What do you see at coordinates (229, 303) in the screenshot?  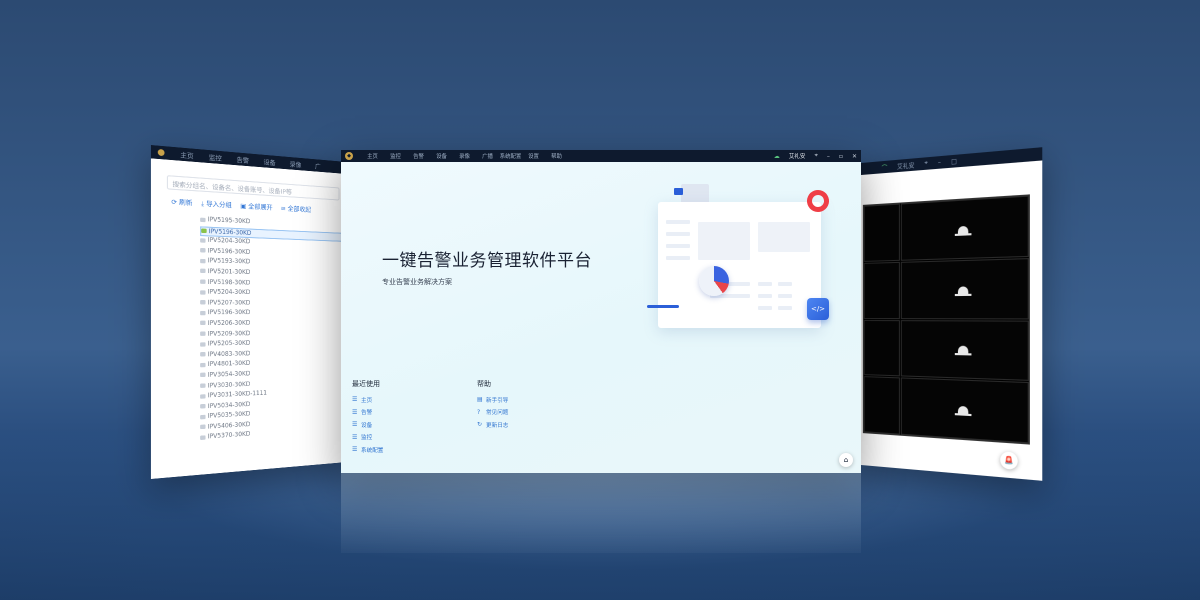 I see `device-name: IPV5207-30KD` at bounding box center [229, 303].